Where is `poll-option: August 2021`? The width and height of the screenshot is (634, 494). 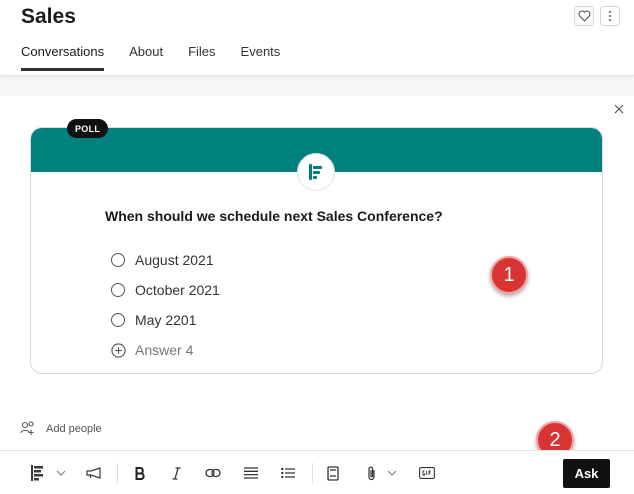
poll-option: August 2021 is located at coordinates (165, 260).